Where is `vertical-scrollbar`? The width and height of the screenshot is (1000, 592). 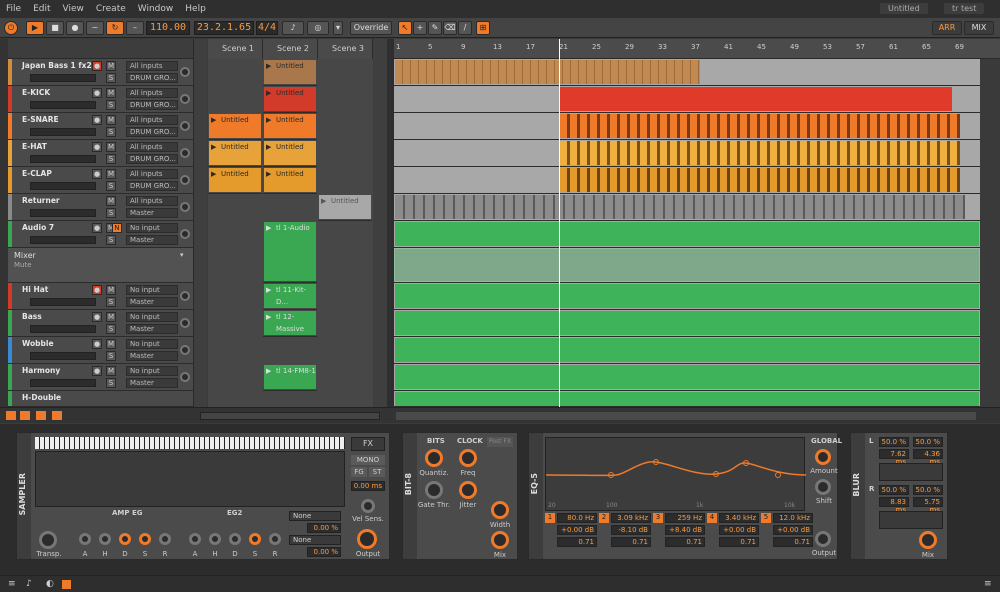 vertical-scrollbar is located at coordinates (990, 233).